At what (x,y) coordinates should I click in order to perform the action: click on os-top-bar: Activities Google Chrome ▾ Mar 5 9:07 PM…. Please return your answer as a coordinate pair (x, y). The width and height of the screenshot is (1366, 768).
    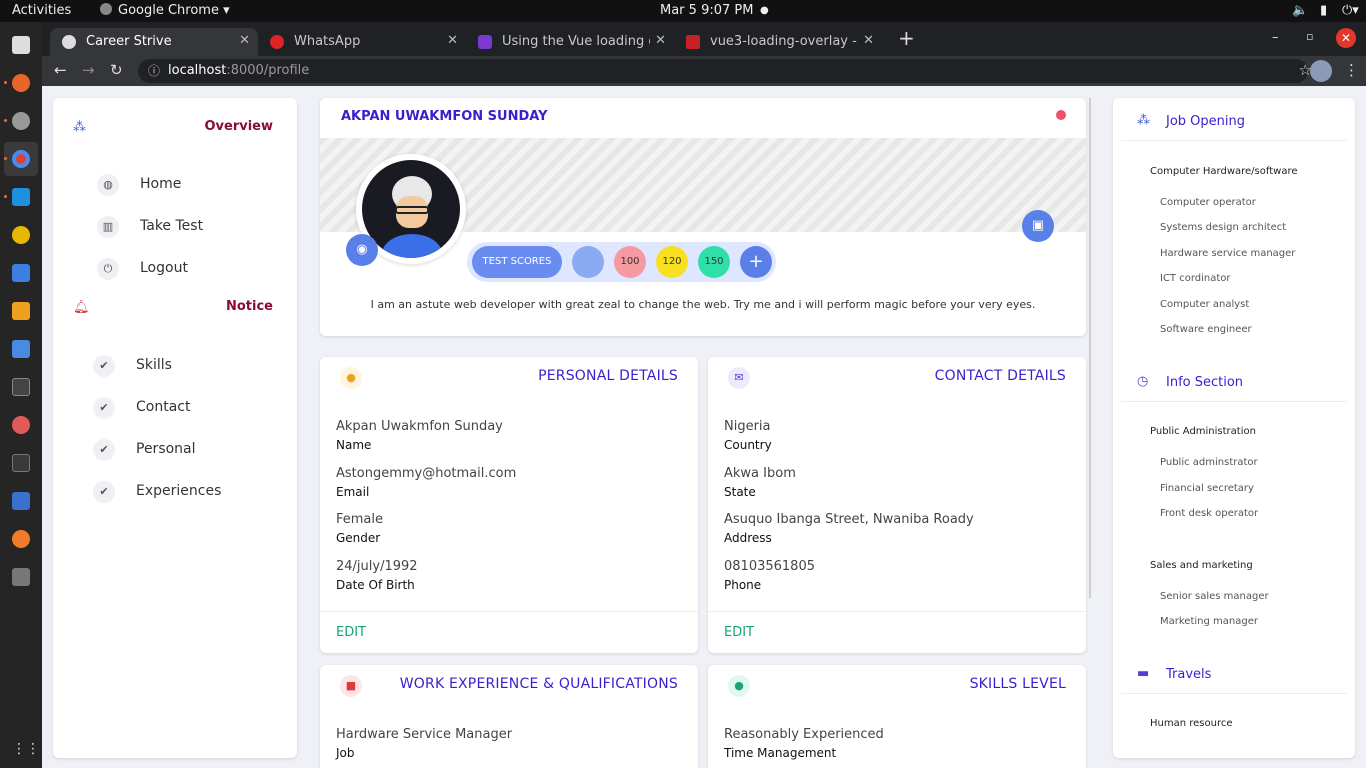
    Looking at the image, I should click on (683, 11).